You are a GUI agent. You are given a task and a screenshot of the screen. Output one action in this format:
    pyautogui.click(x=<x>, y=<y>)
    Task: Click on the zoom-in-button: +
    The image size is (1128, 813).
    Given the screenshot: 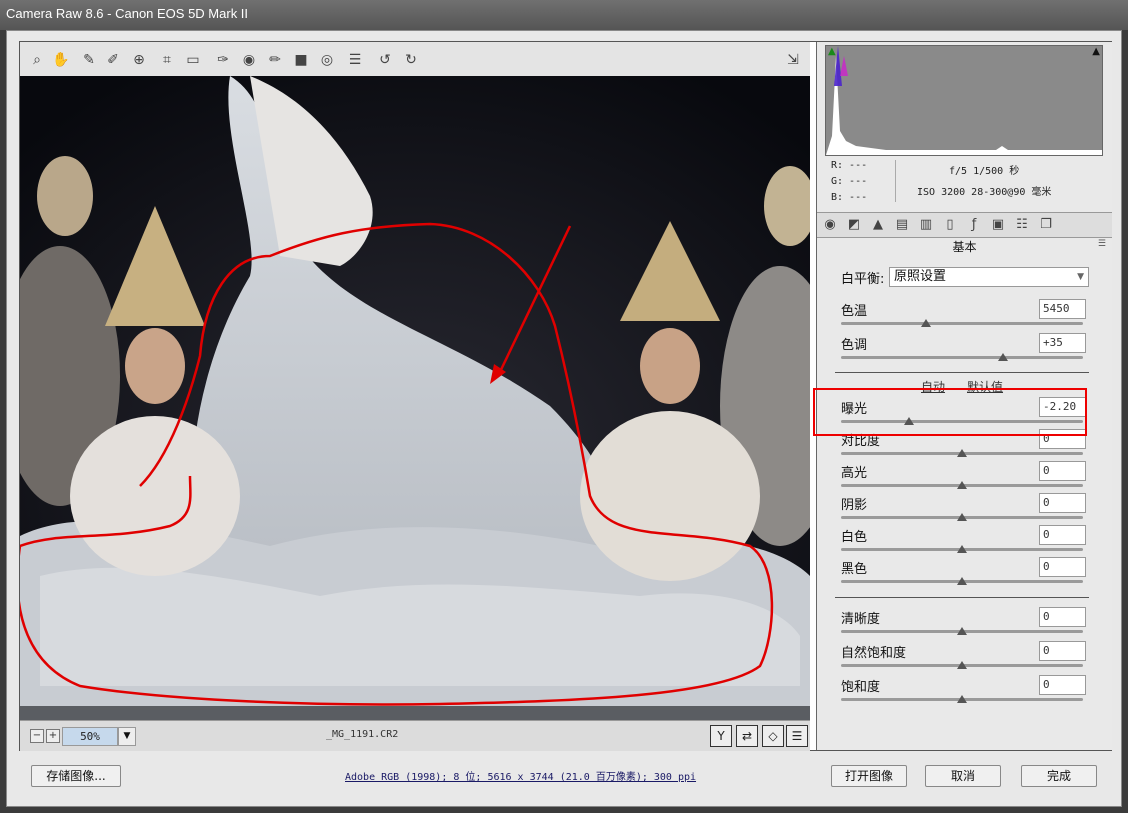 What is the action you would take?
    pyautogui.click(x=53, y=736)
    